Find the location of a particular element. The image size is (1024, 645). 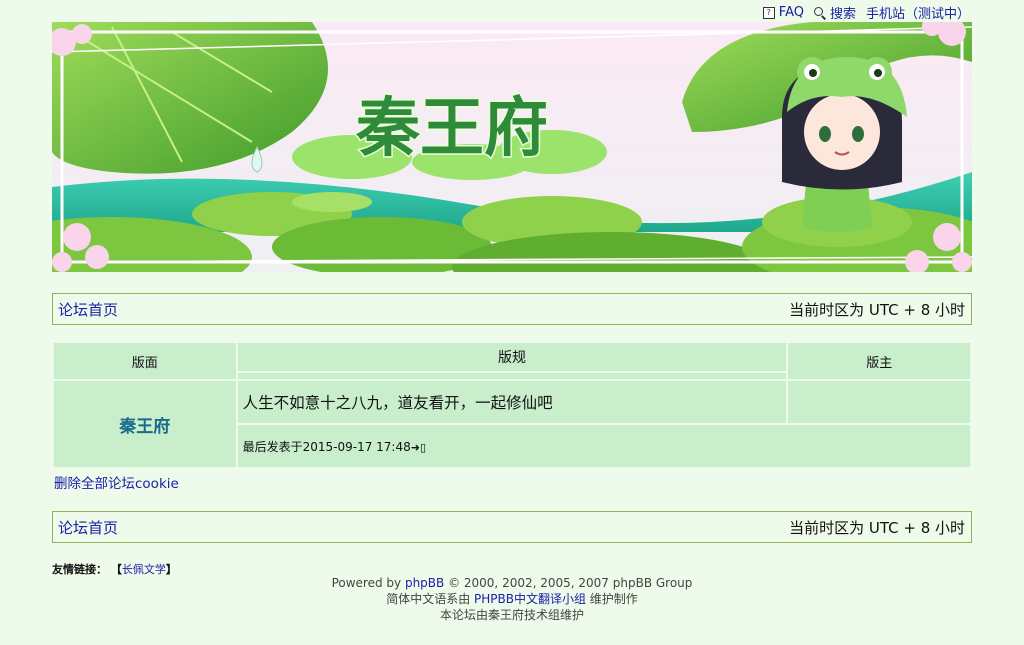

search-label: 搜索 is located at coordinates (842, 14).